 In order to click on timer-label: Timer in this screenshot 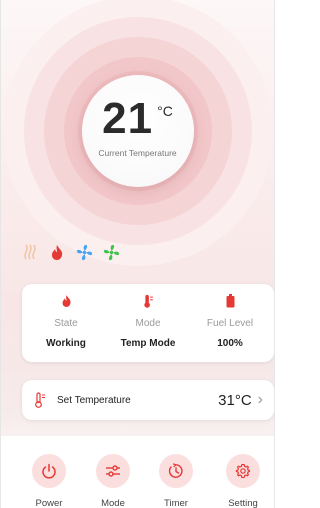, I will do `click(176, 503)`.